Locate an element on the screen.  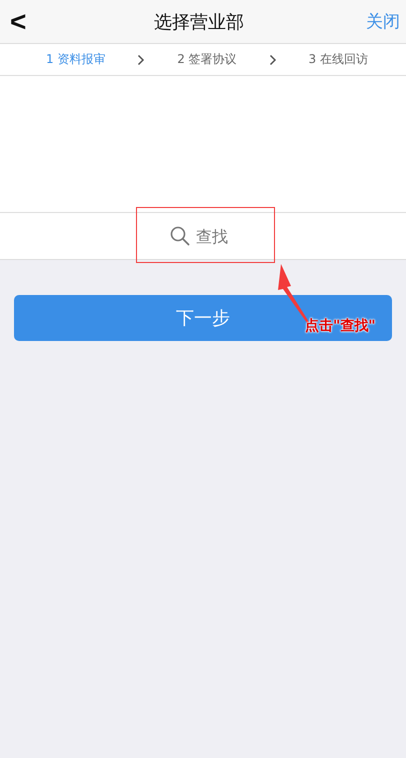
step-tab: 2 签署协议 is located at coordinates (207, 59).